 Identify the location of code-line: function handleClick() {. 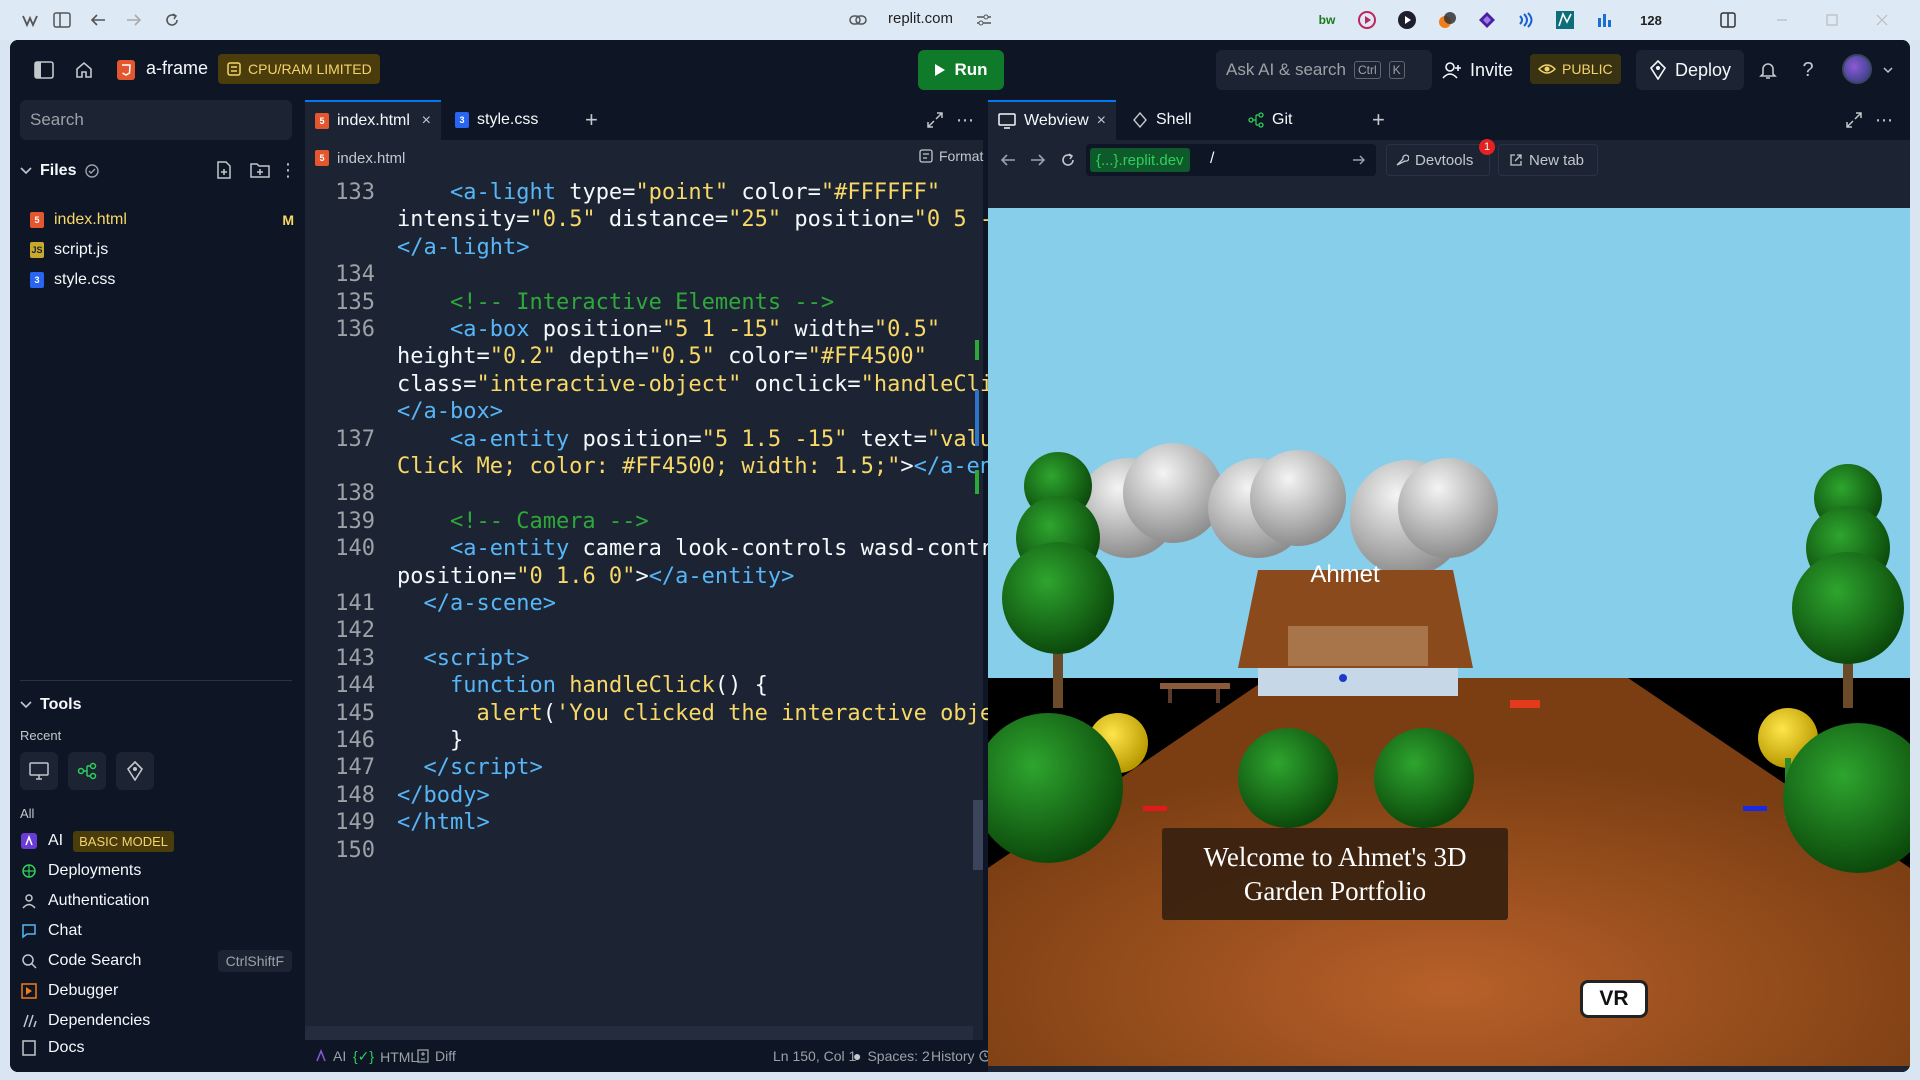
(582, 685).